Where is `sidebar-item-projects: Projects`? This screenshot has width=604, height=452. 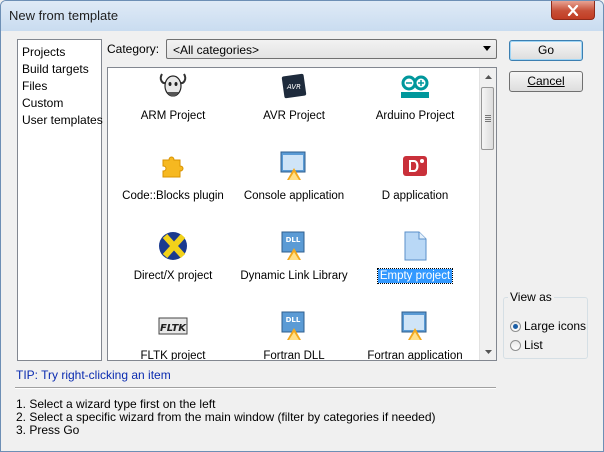 sidebar-item-projects: Projects is located at coordinates (59, 52).